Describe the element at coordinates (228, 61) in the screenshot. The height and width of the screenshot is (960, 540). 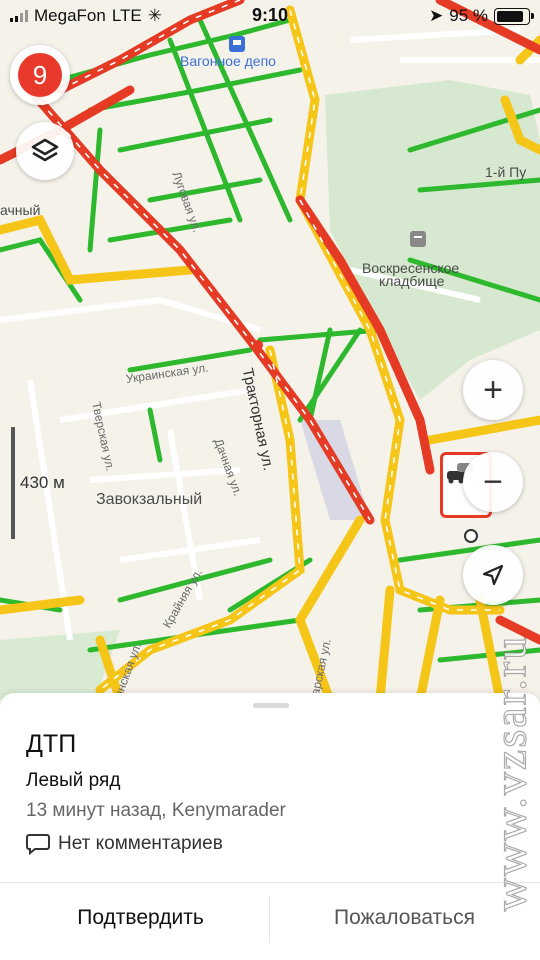
I see `depot-label: Вагонное депо` at that location.